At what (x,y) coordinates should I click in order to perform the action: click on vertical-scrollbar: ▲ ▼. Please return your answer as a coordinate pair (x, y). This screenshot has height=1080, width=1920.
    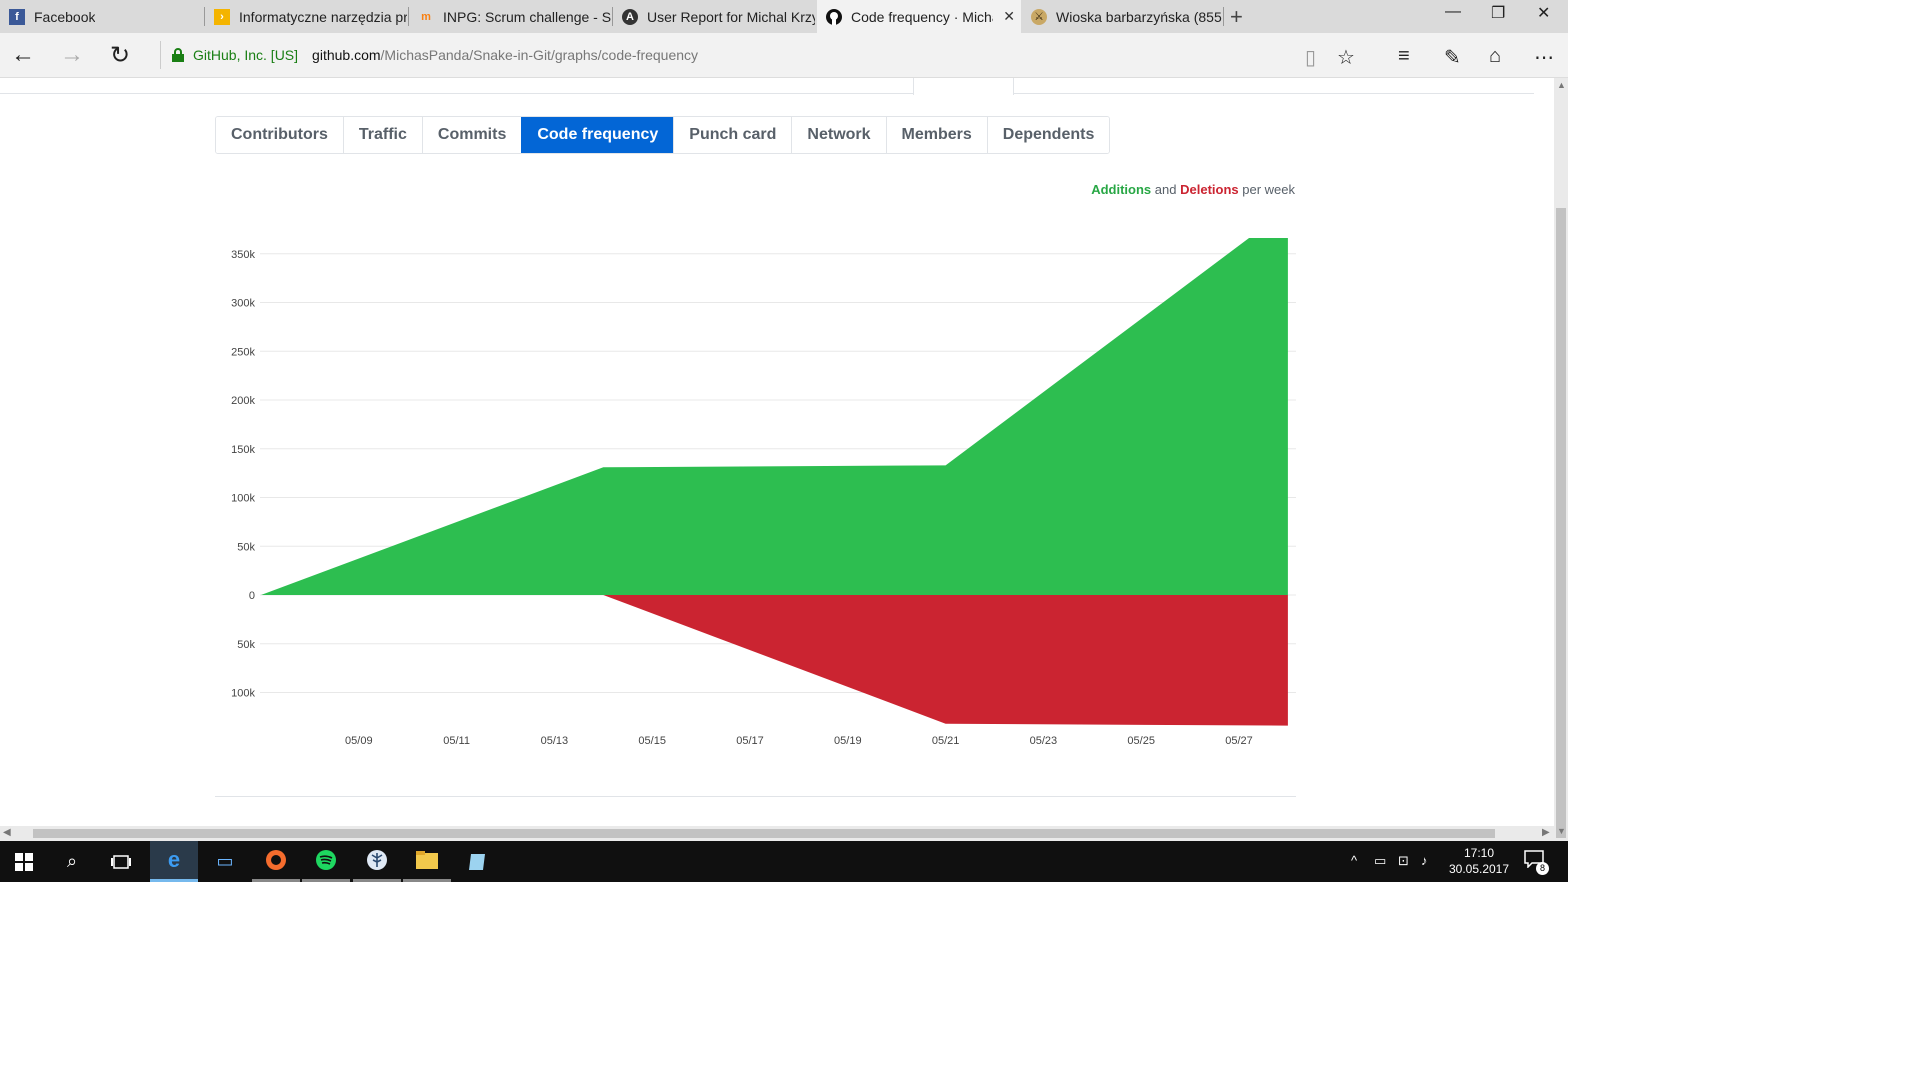
    Looking at the image, I should click on (1561, 459).